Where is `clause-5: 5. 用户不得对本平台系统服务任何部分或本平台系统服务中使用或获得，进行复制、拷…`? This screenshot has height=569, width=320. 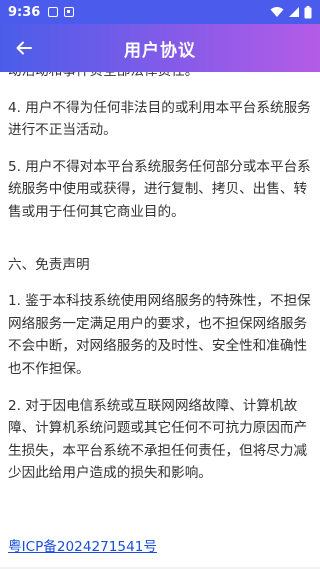
clause-5: 5. 用户不得对本平台系统服务任何部分或本平台系统服务中使用或获得，进行复制、拷… is located at coordinates (159, 189).